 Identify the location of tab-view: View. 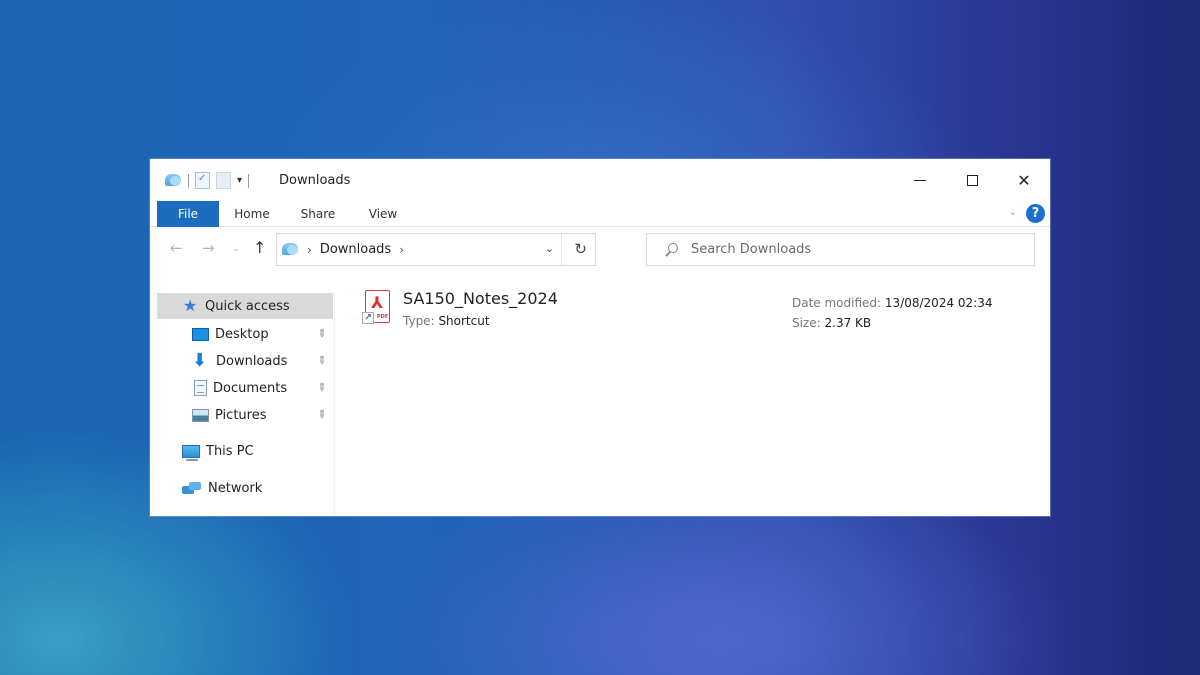
(383, 214).